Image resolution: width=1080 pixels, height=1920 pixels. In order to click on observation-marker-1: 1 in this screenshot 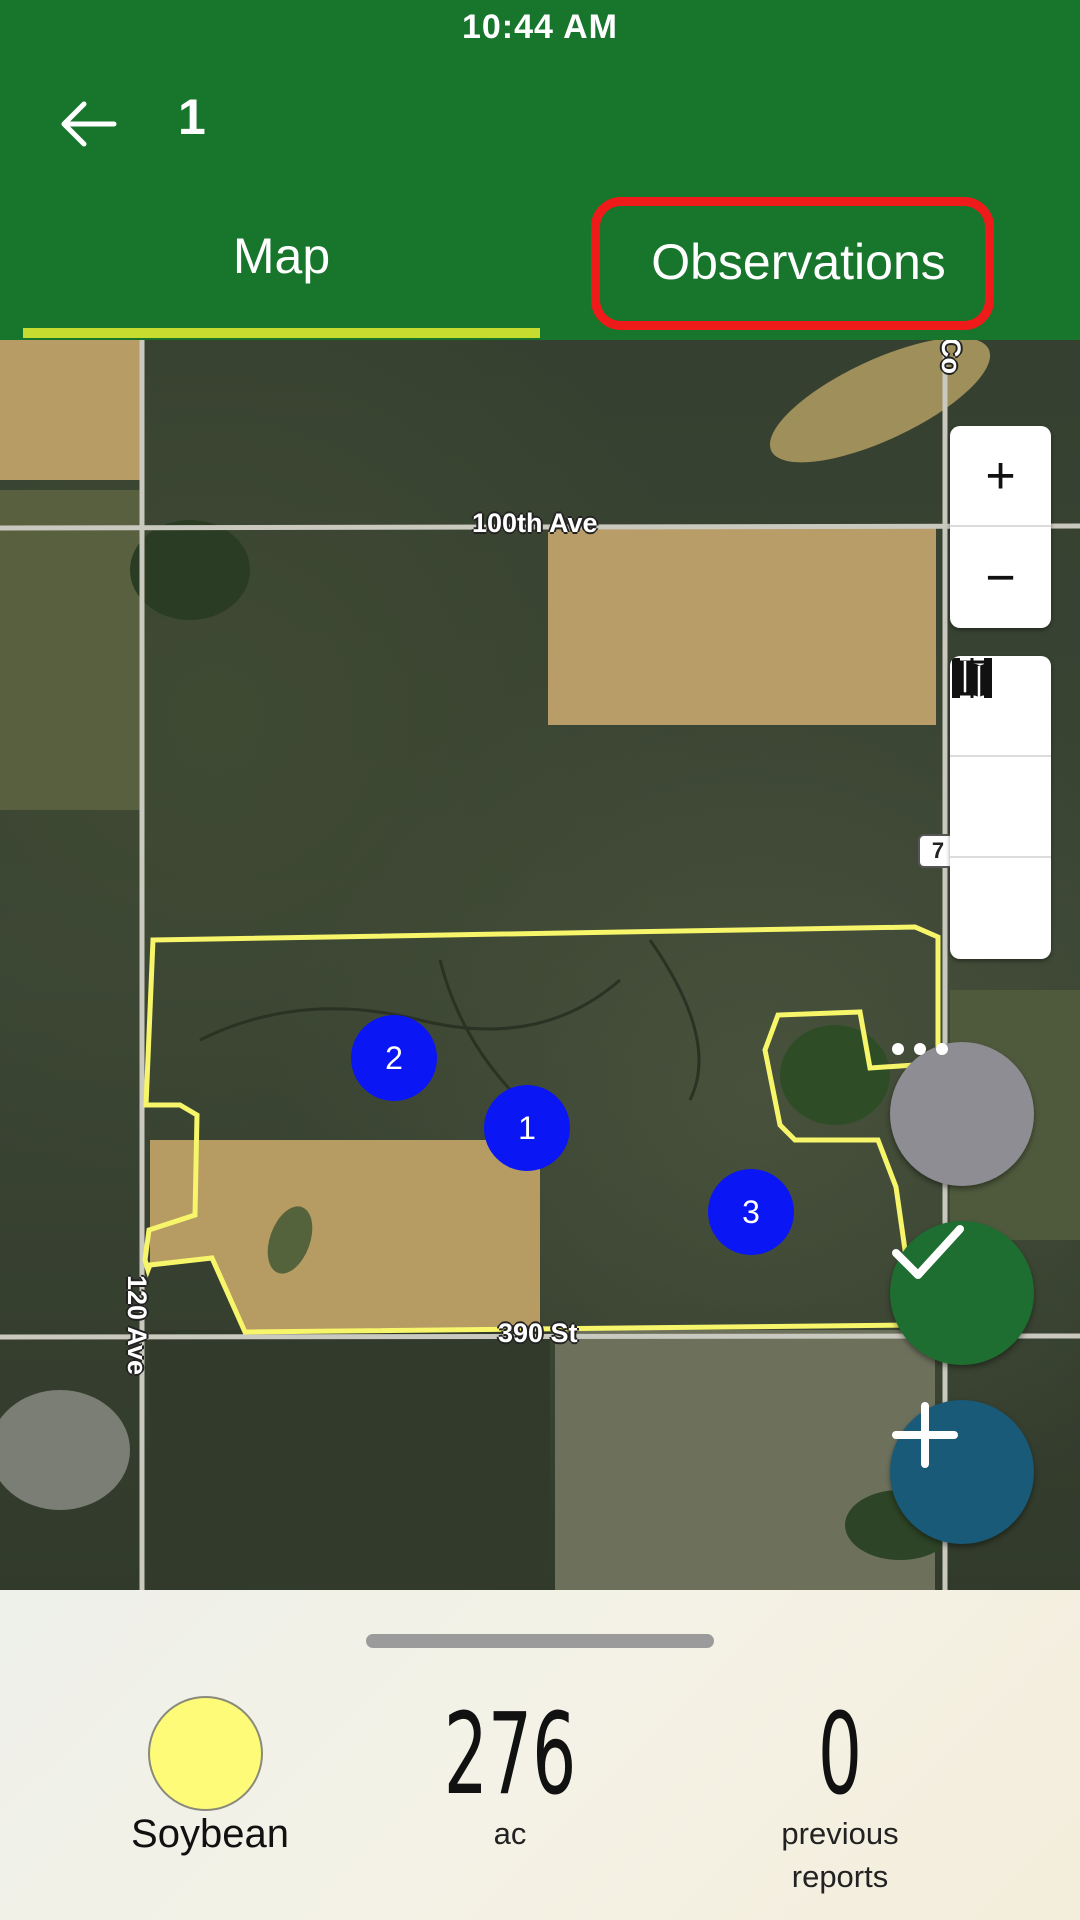, I will do `click(527, 1128)`.